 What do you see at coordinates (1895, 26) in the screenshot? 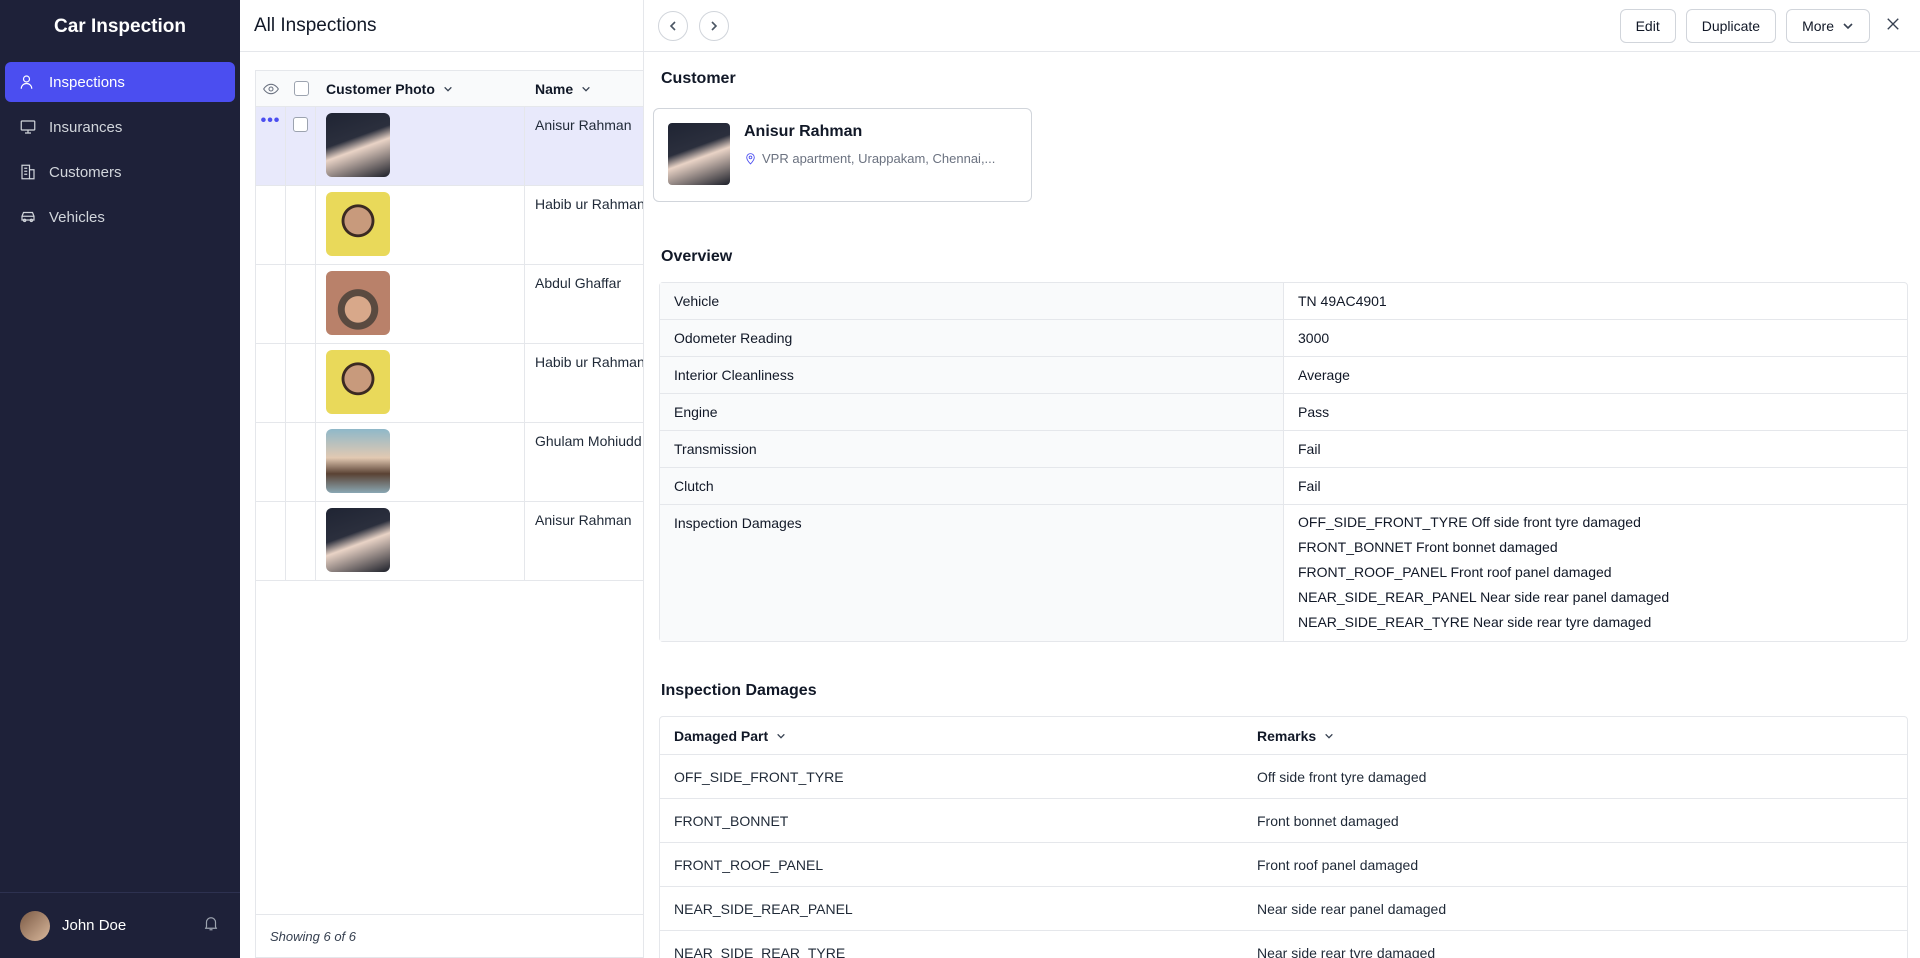
I see `close-button` at bounding box center [1895, 26].